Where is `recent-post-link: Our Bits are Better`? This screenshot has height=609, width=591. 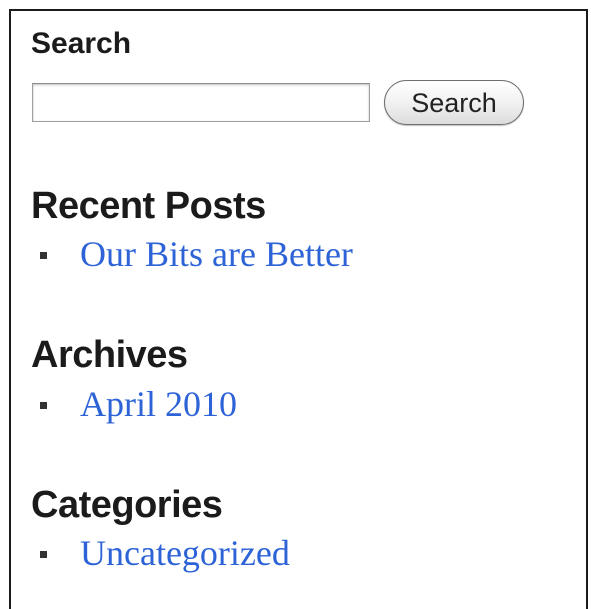 recent-post-link: Our Bits are Better is located at coordinates (216, 254).